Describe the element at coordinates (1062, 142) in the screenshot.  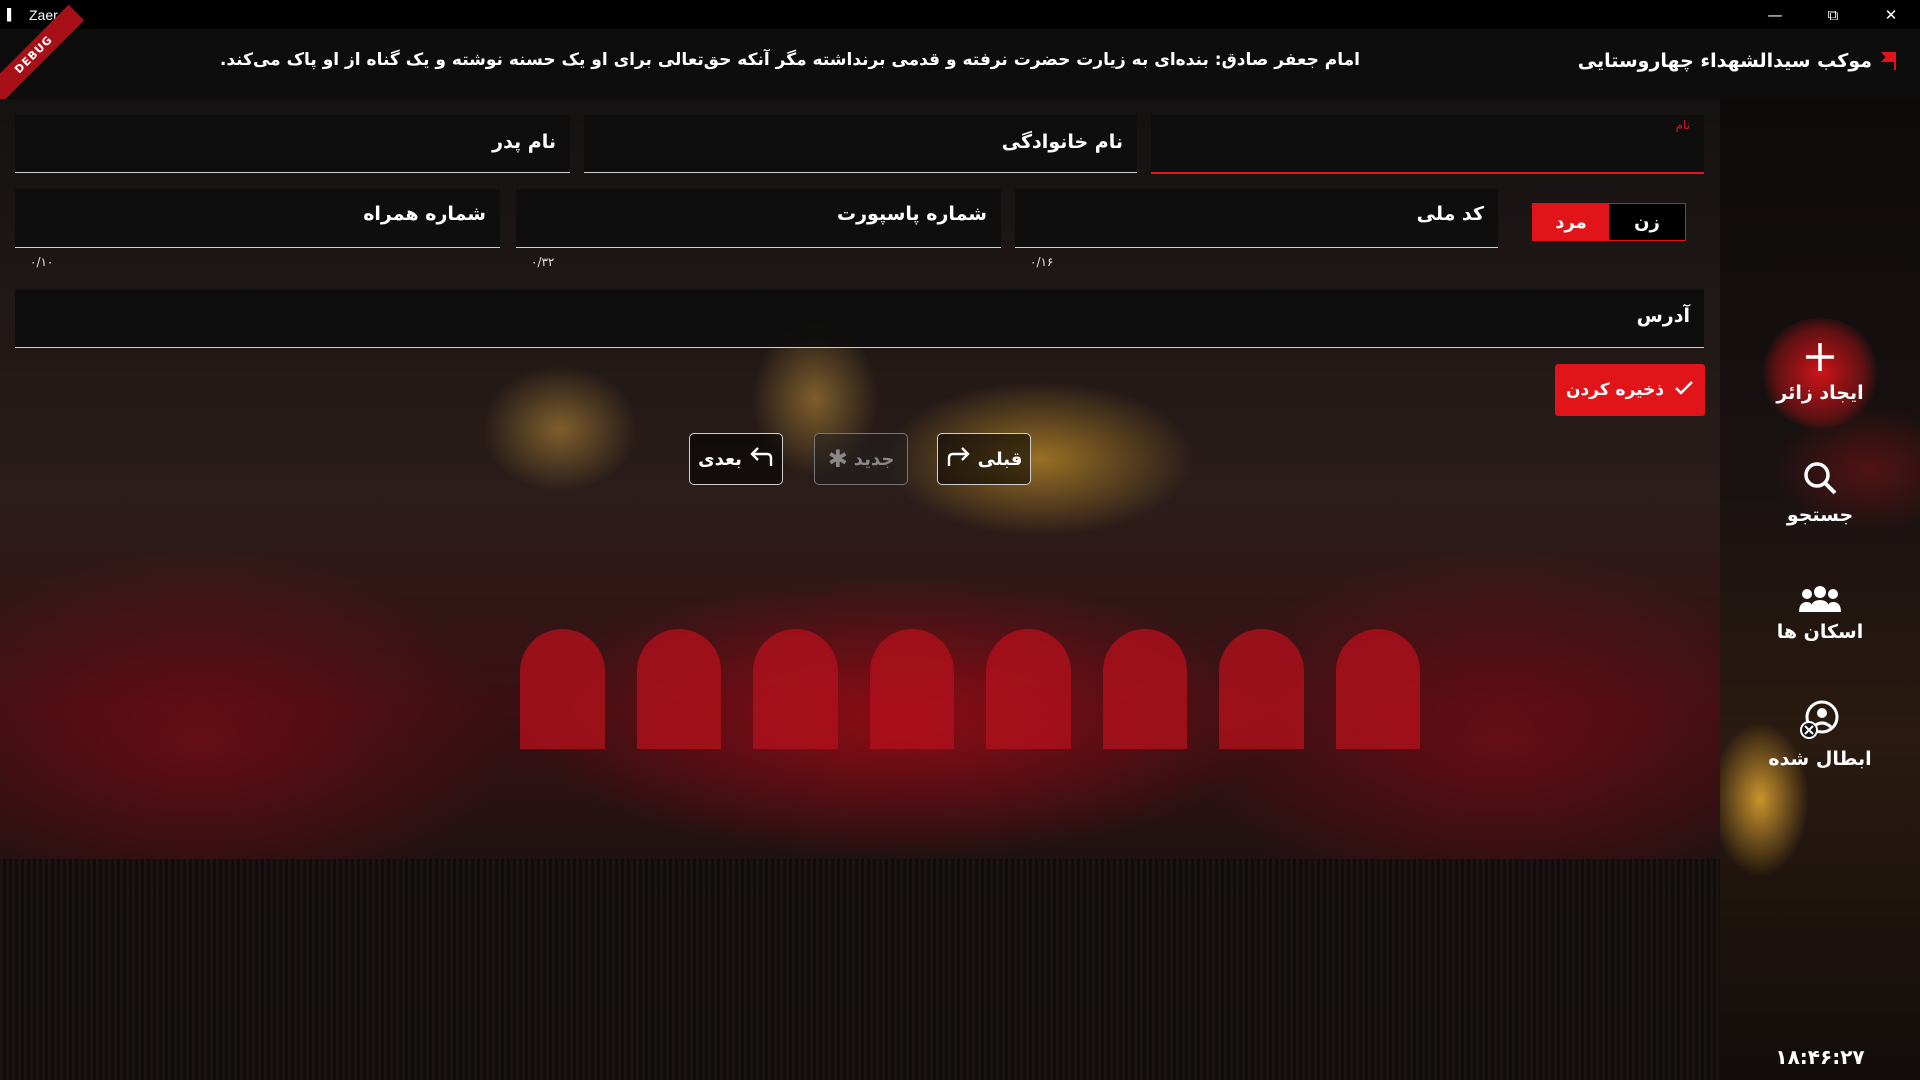
I see `last-name-label: نام خانوادگی` at that location.